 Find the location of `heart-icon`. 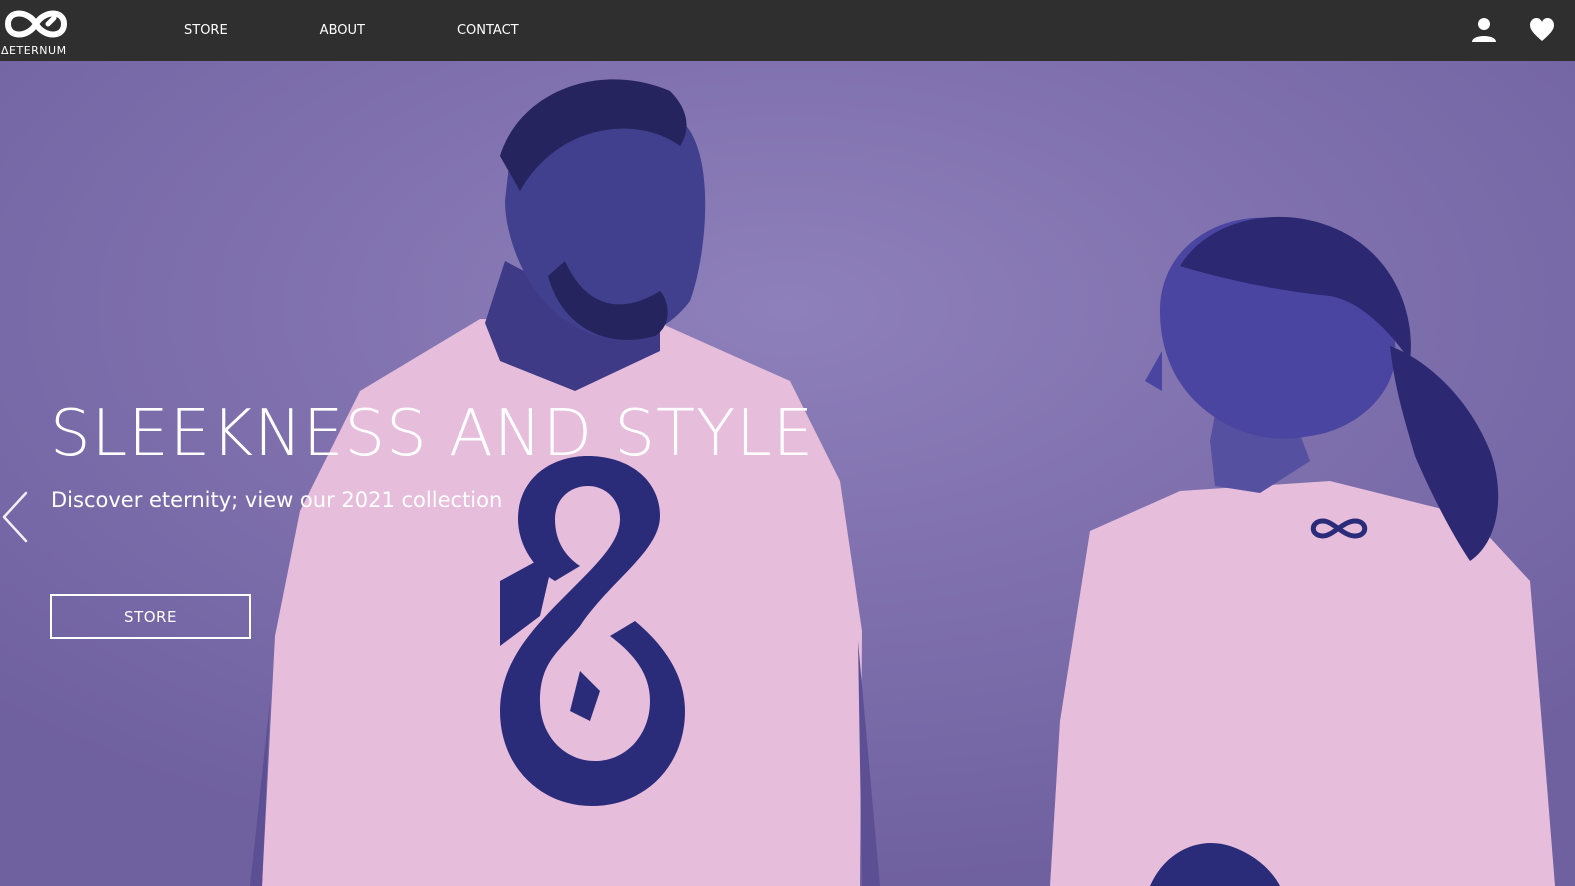

heart-icon is located at coordinates (1542, 30).